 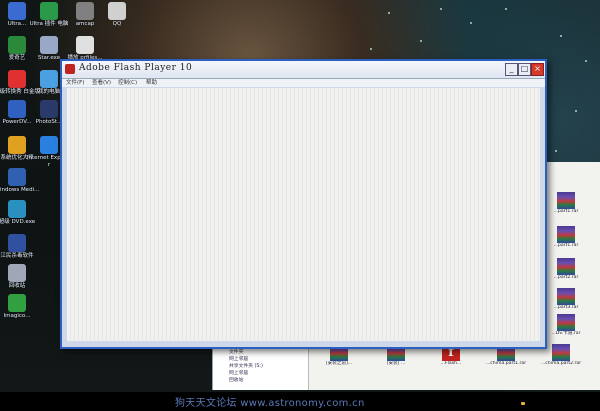 I want to click on computer-icon, so click(x=49, y=79).